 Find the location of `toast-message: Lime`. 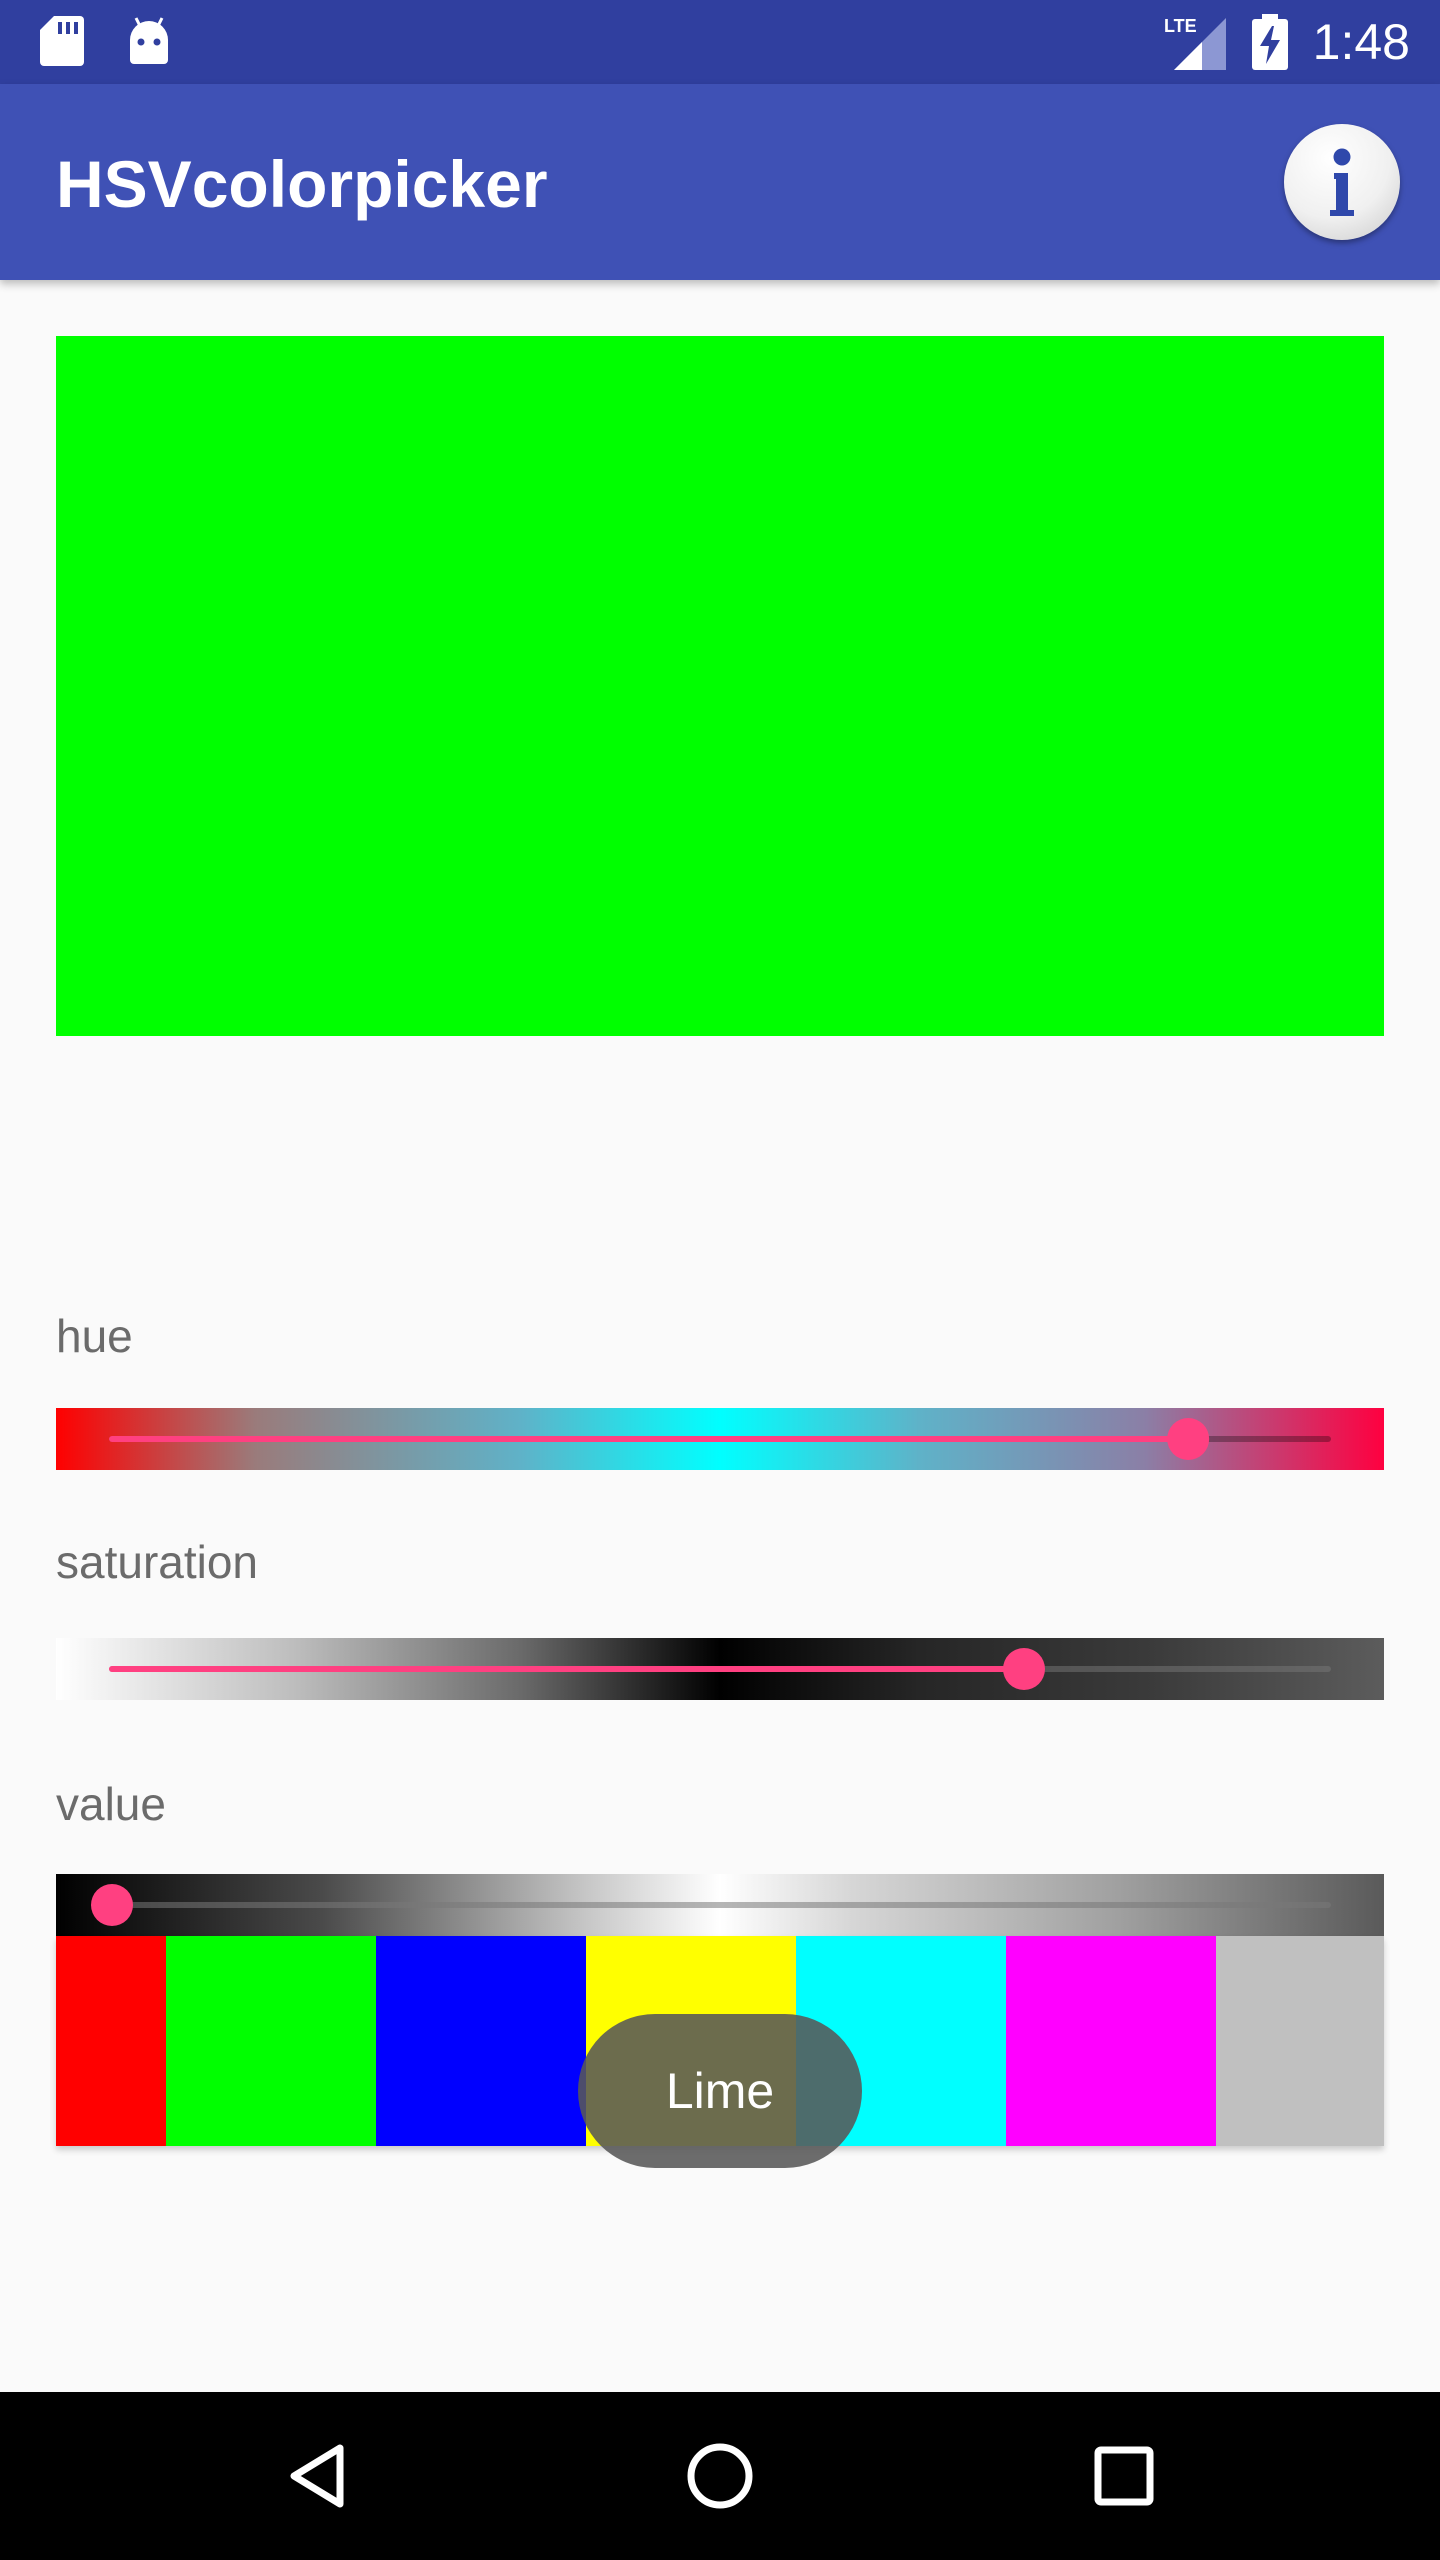

toast-message: Lime is located at coordinates (720, 2091).